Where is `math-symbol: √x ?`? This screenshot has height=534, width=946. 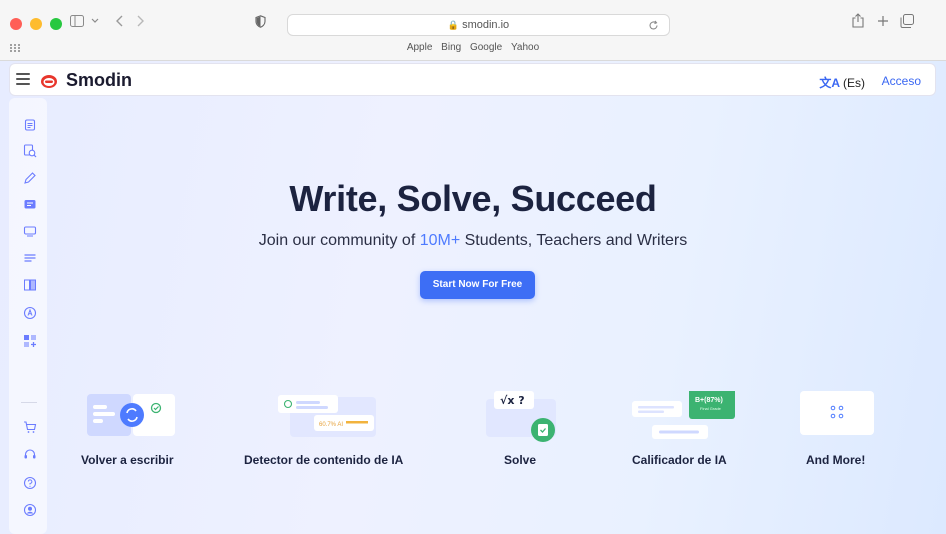 math-symbol: √x ? is located at coordinates (512, 400).